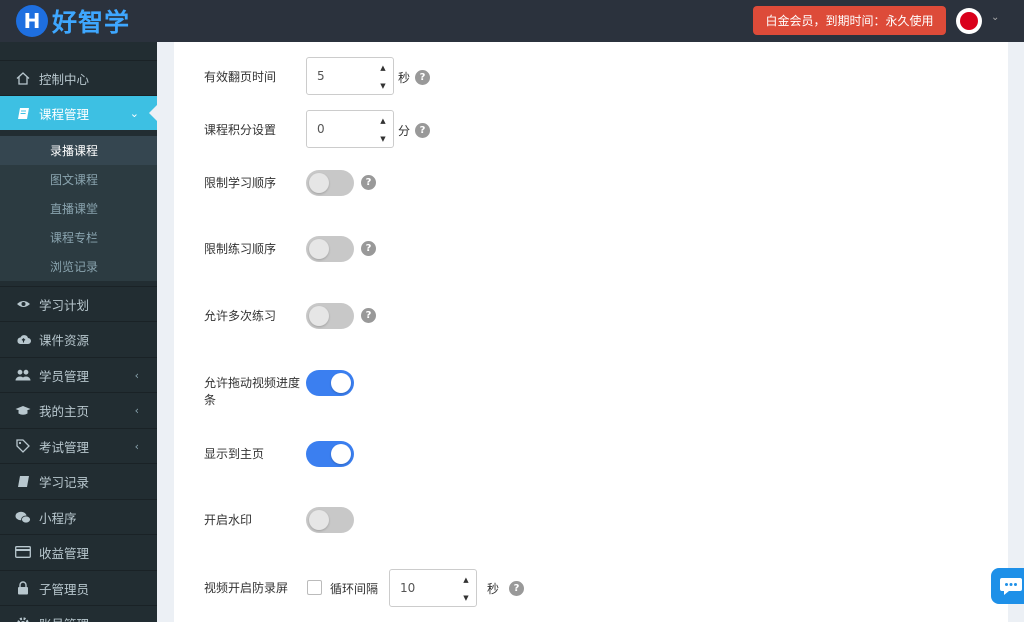 The width and height of the screenshot is (1024, 622). What do you see at coordinates (383, 130) in the screenshot?
I see `course-points-stepper: ▲ ▼` at bounding box center [383, 130].